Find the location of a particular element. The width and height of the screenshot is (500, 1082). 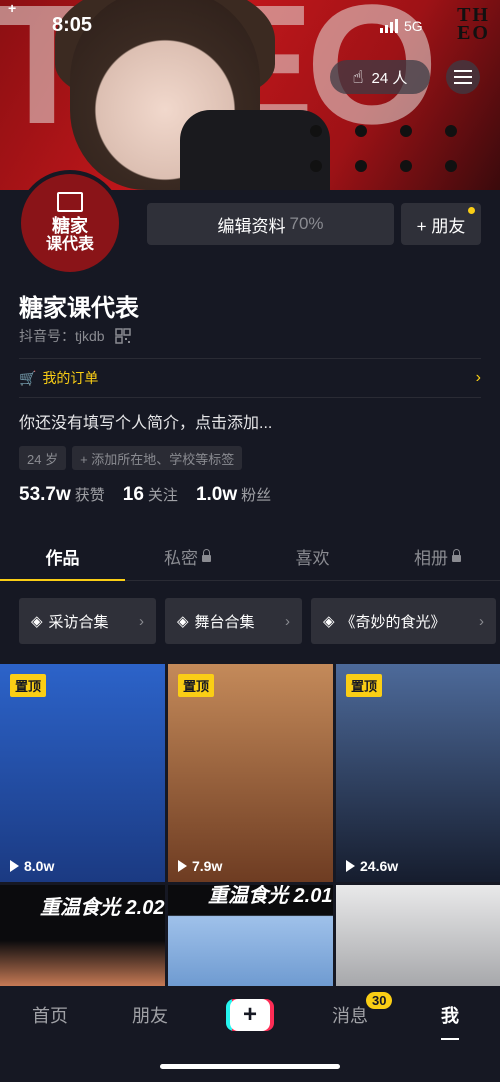

add-tag-button: + 添加所在地、学校等标签 is located at coordinates (157, 458).